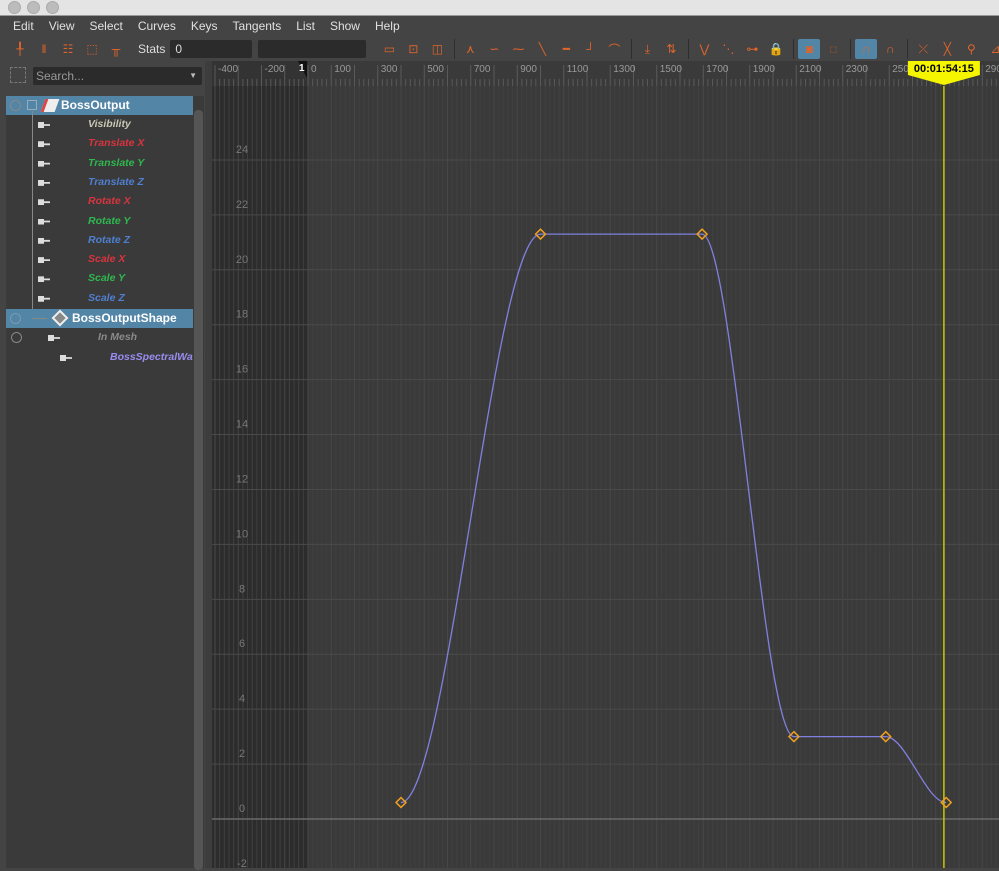 The height and width of the screenshot is (871, 999). Describe the element at coordinates (923, 49) in the screenshot. I see `pre-infinity-icon: ⤫` at that location.